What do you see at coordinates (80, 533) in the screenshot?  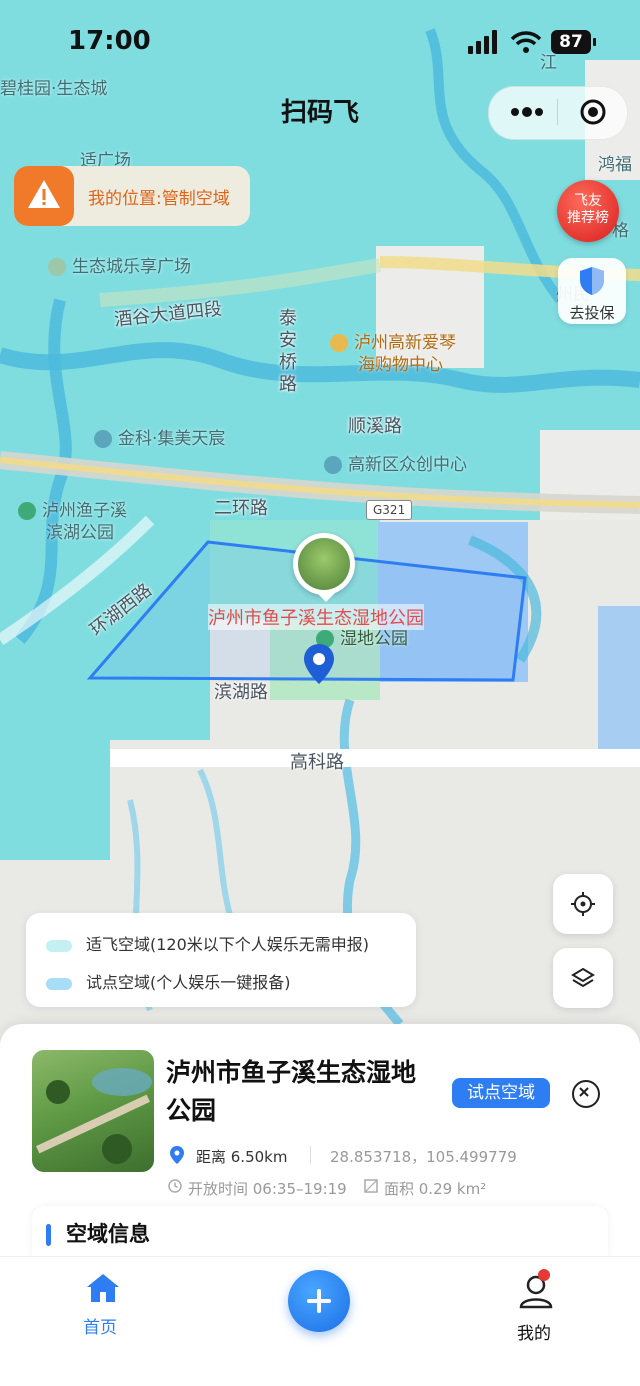 I see `map-label: 滨湖公园` at bounding box center [80, 533].